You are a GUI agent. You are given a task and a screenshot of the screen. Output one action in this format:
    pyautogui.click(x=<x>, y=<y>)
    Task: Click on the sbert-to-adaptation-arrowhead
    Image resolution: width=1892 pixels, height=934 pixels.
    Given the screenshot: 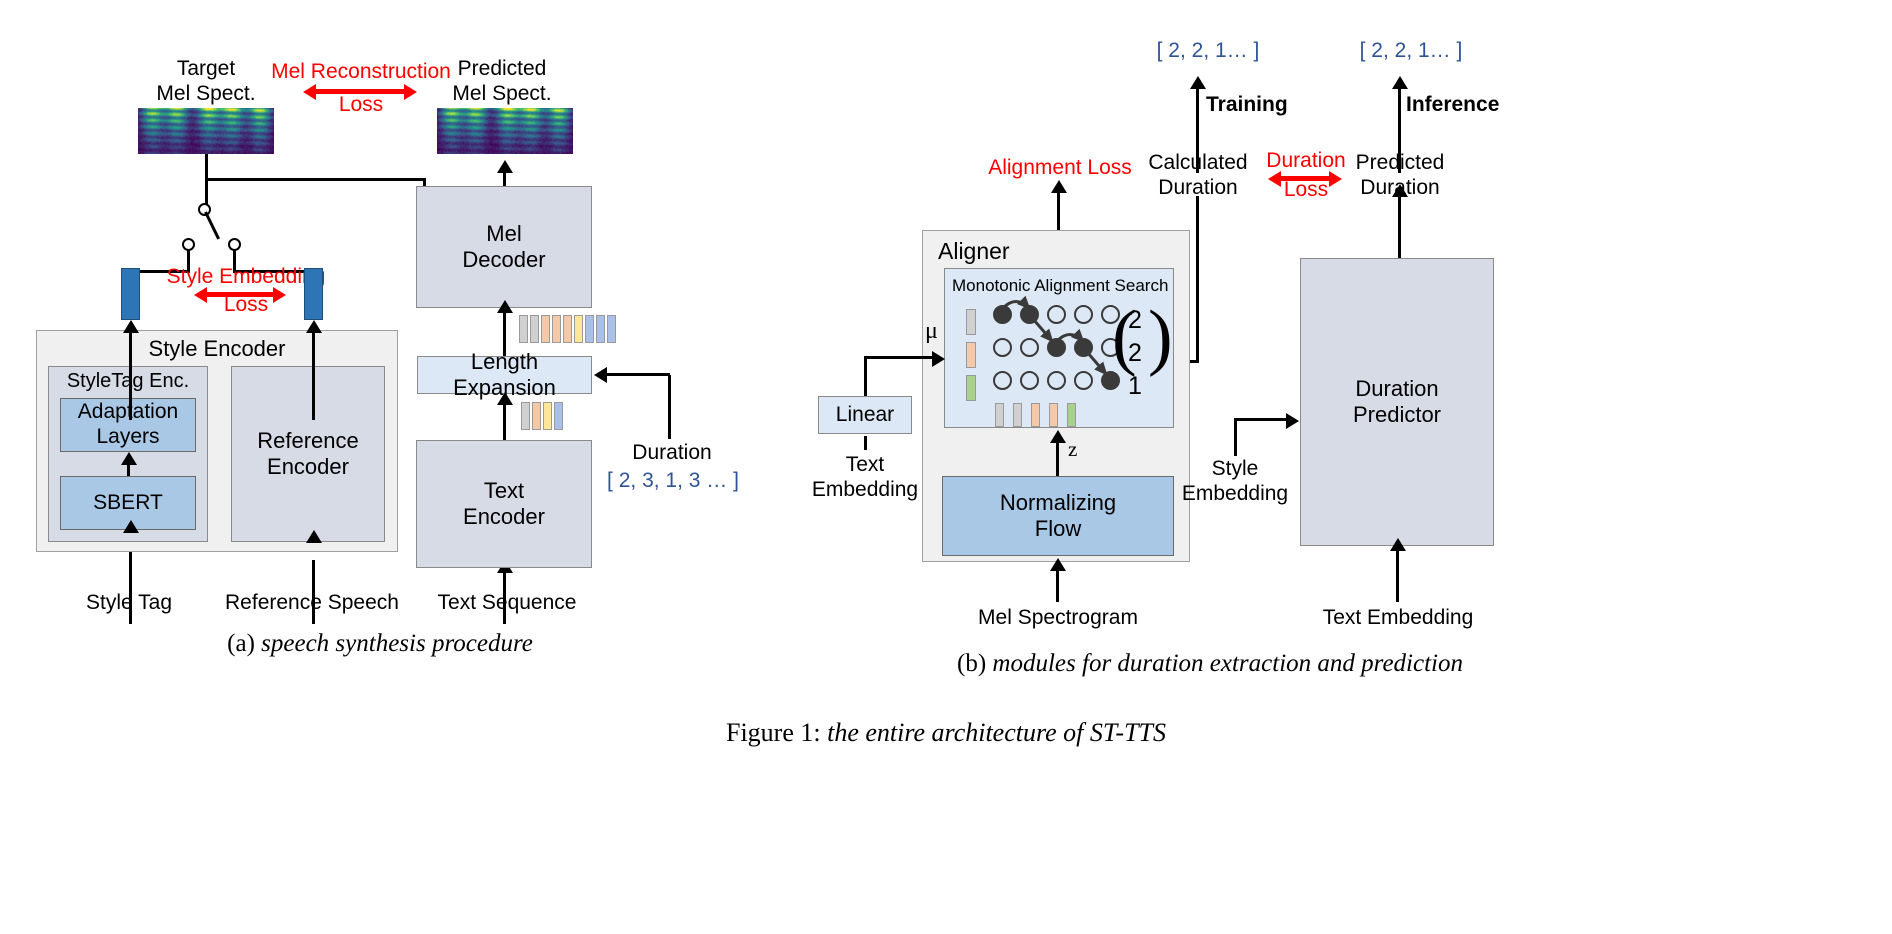 What is the action you would take?
    pyautogui.click(x=129, y=458)
    